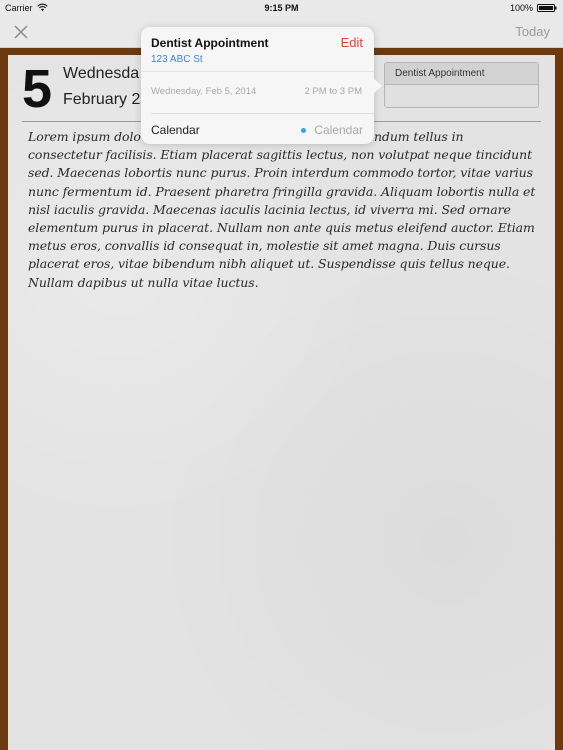 This screenshot has height=750, width=563. I want to click on event-date: Wednesday, Feb 5, 2014, so click(204, 91).